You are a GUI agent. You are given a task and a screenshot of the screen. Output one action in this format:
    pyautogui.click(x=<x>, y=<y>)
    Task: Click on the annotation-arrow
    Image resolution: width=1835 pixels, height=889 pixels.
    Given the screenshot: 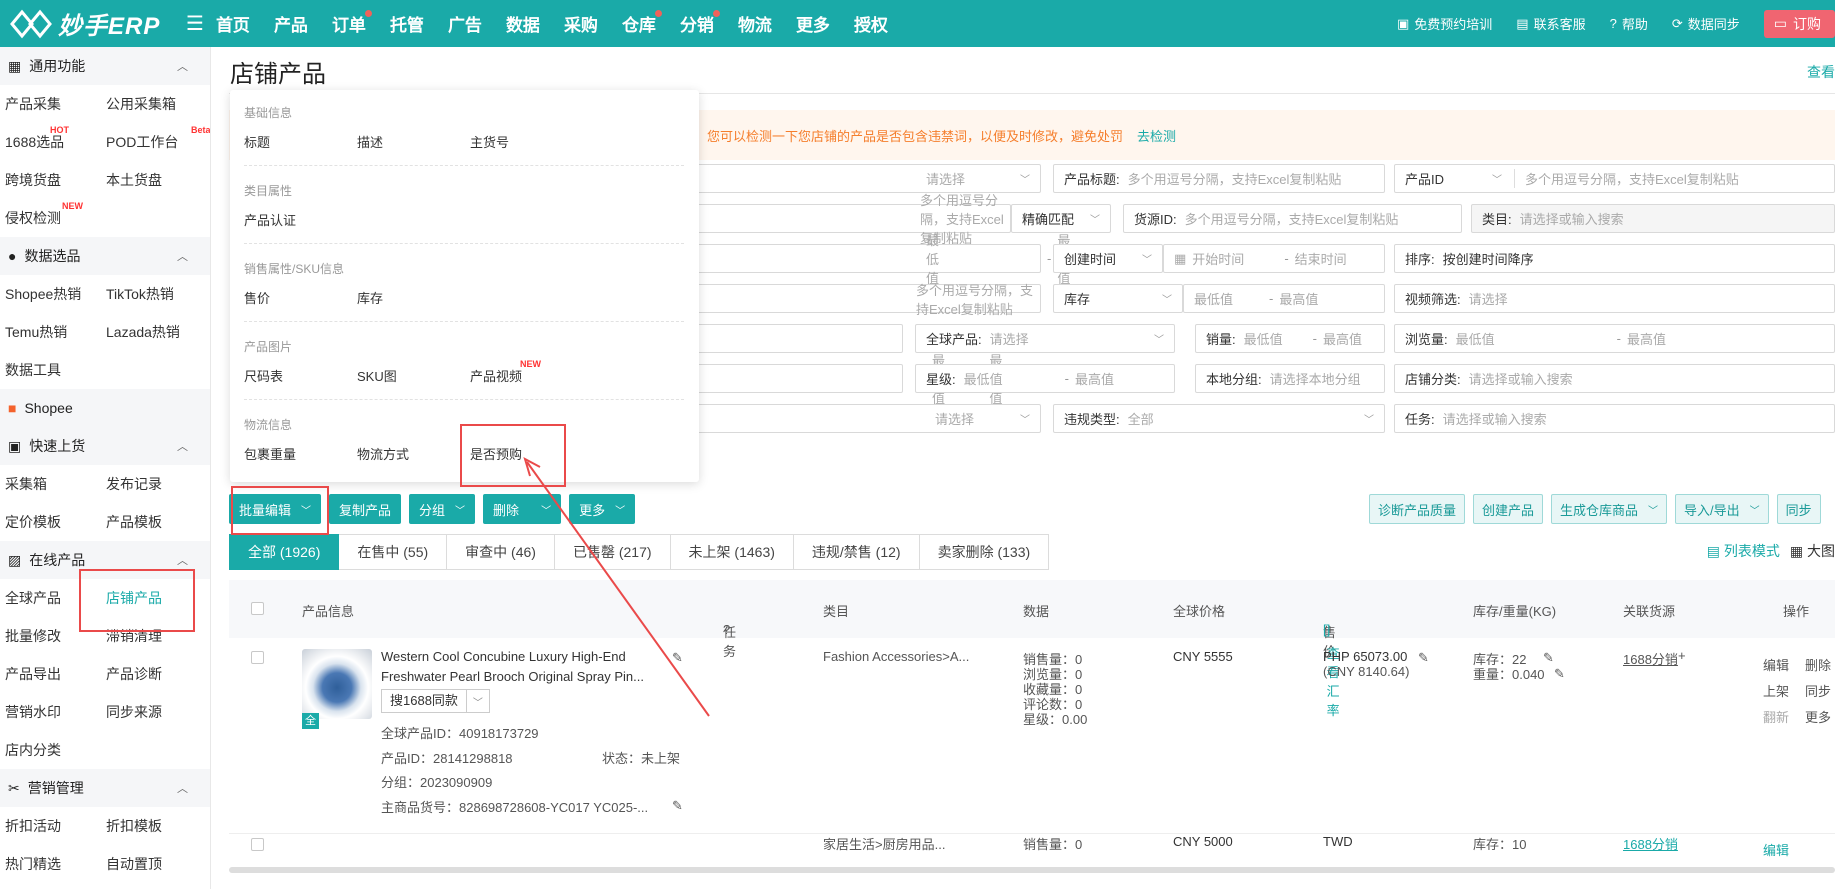 What is the action you would take?
    pyautogui.click(x=616, y=586)
    